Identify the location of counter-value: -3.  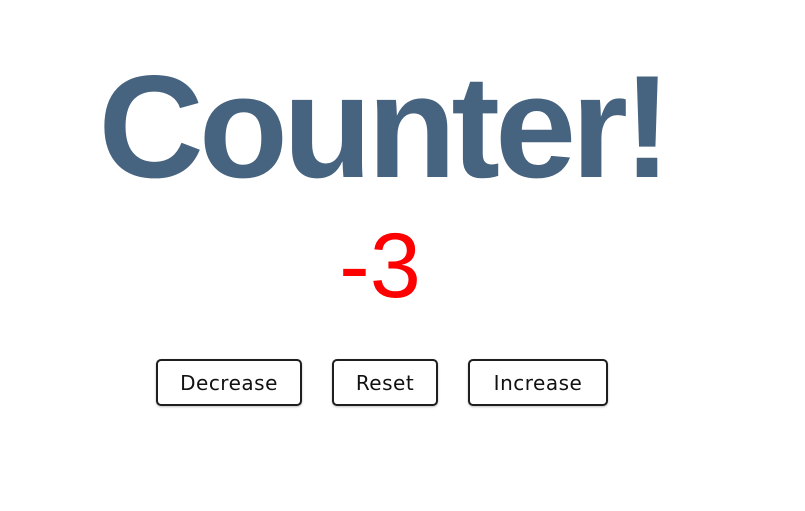
(380, 266).